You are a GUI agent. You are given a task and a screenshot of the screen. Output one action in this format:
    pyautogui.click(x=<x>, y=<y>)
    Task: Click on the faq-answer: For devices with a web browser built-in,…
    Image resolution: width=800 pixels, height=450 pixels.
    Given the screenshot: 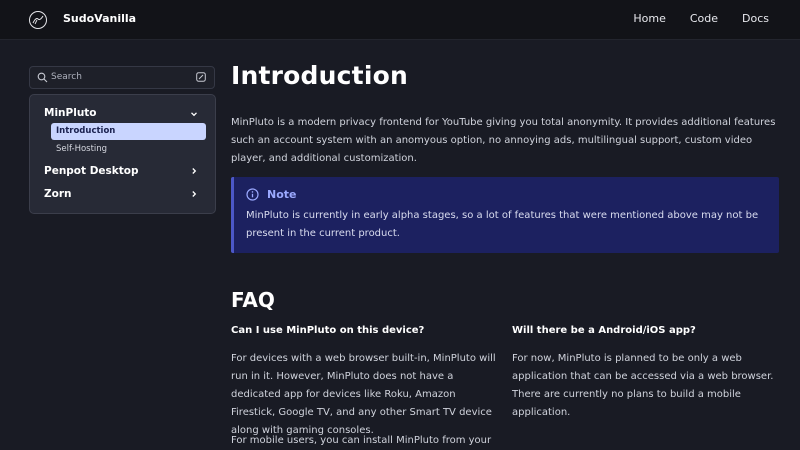 What is the action you would take?
    pyautogui.click(x=363, y=394)
    